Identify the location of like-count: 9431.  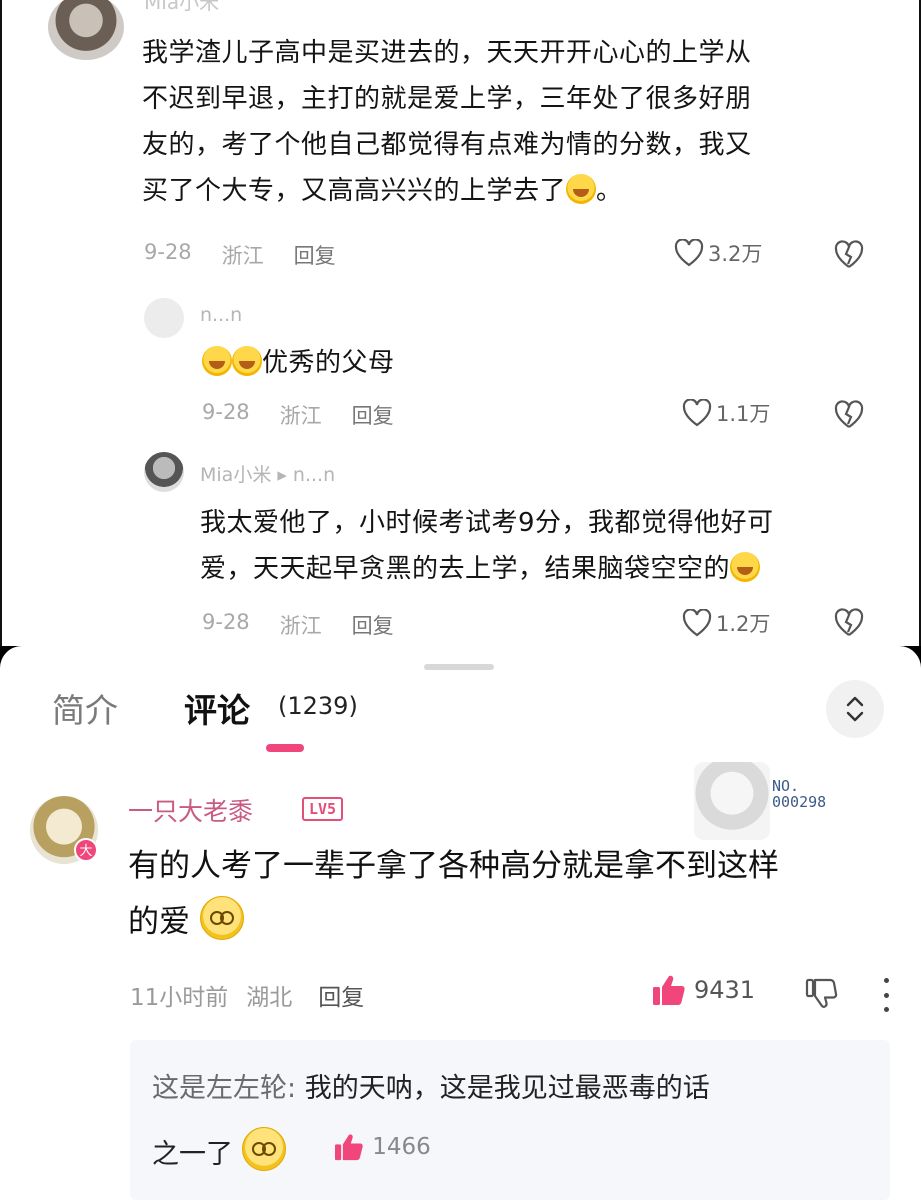
(725, 990).